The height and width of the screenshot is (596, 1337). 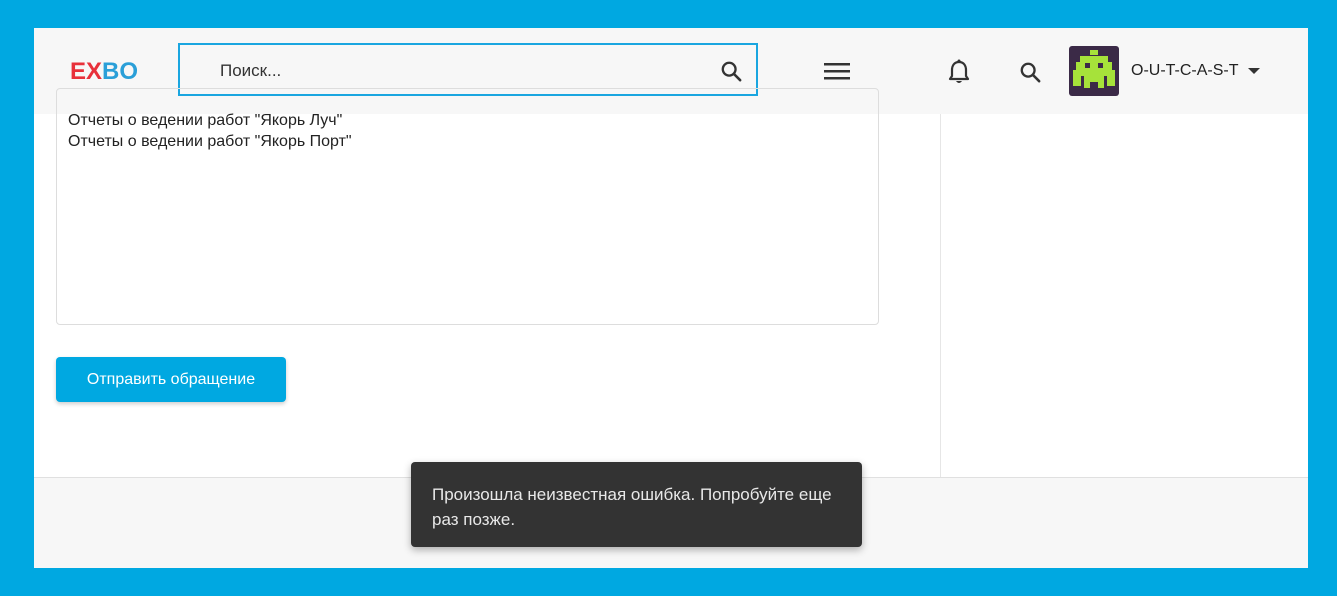 What do you see at coordinates (210, 141) in the screenshot?
I see `report-line: Отчеты о ведении работ "Якорь Порт"` at bounding box center [210, 141].